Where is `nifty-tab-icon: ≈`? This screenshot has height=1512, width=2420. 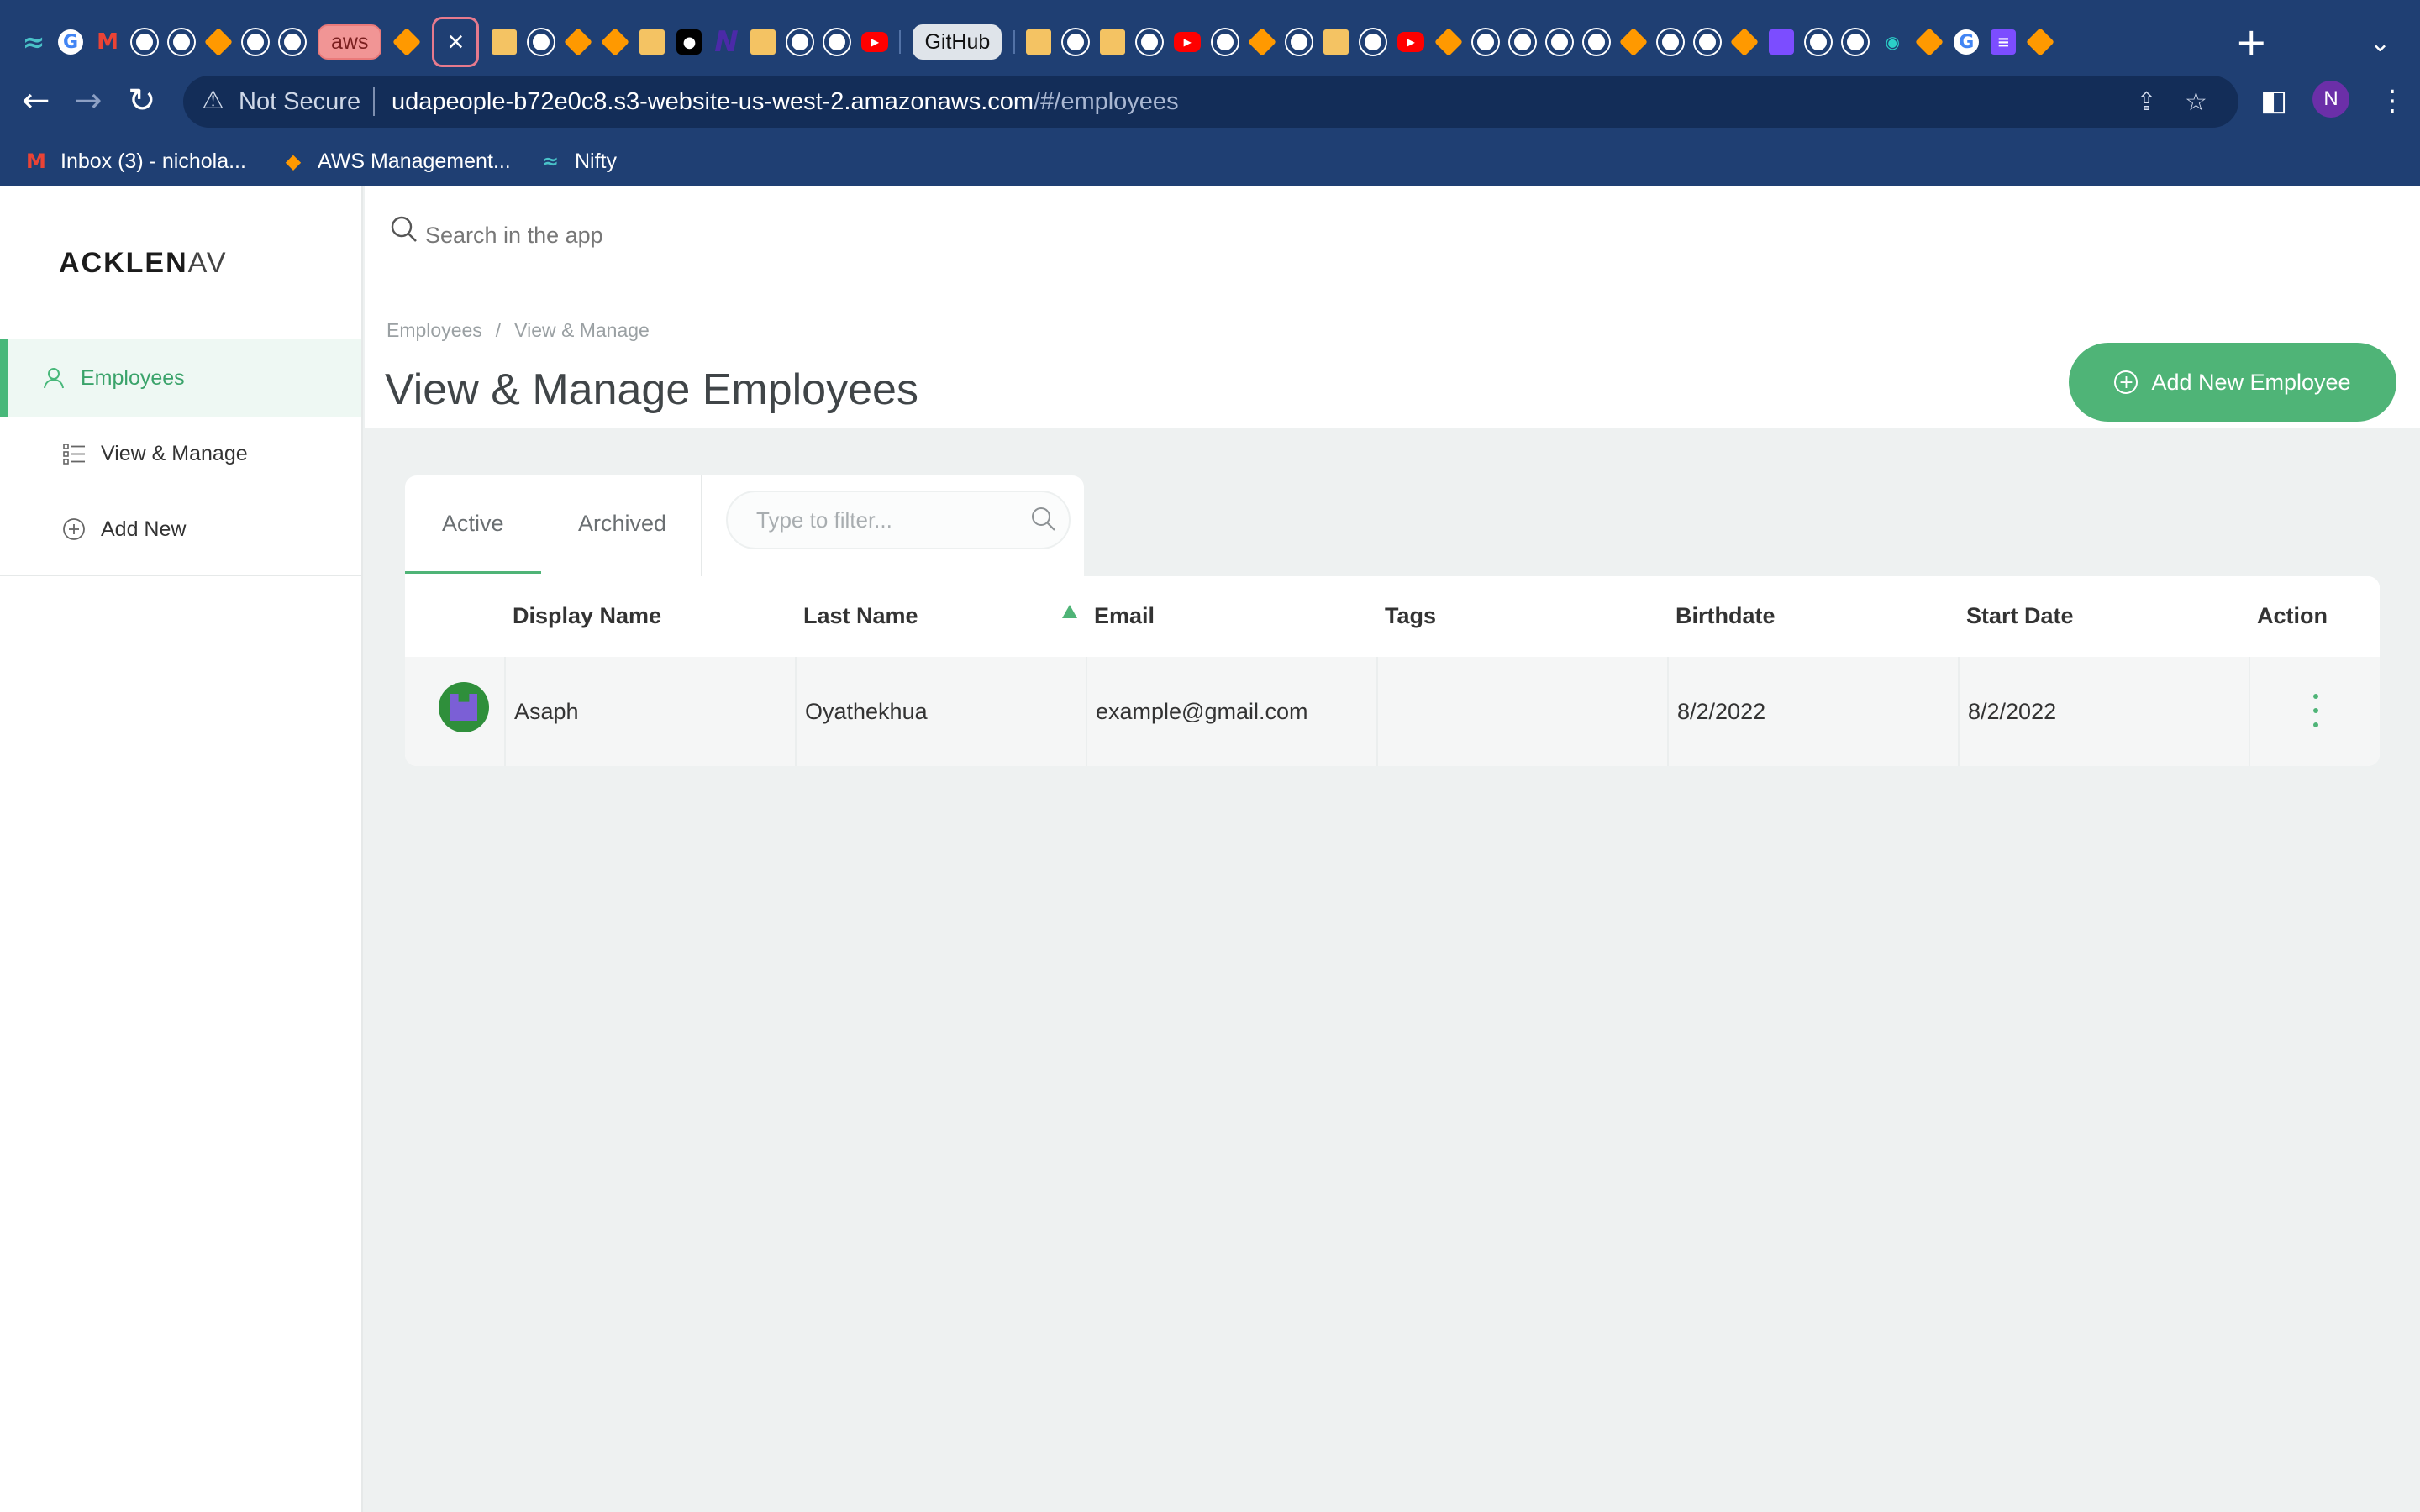
nifty-tab-icon: ≈ is located at coordinates (34, 42).